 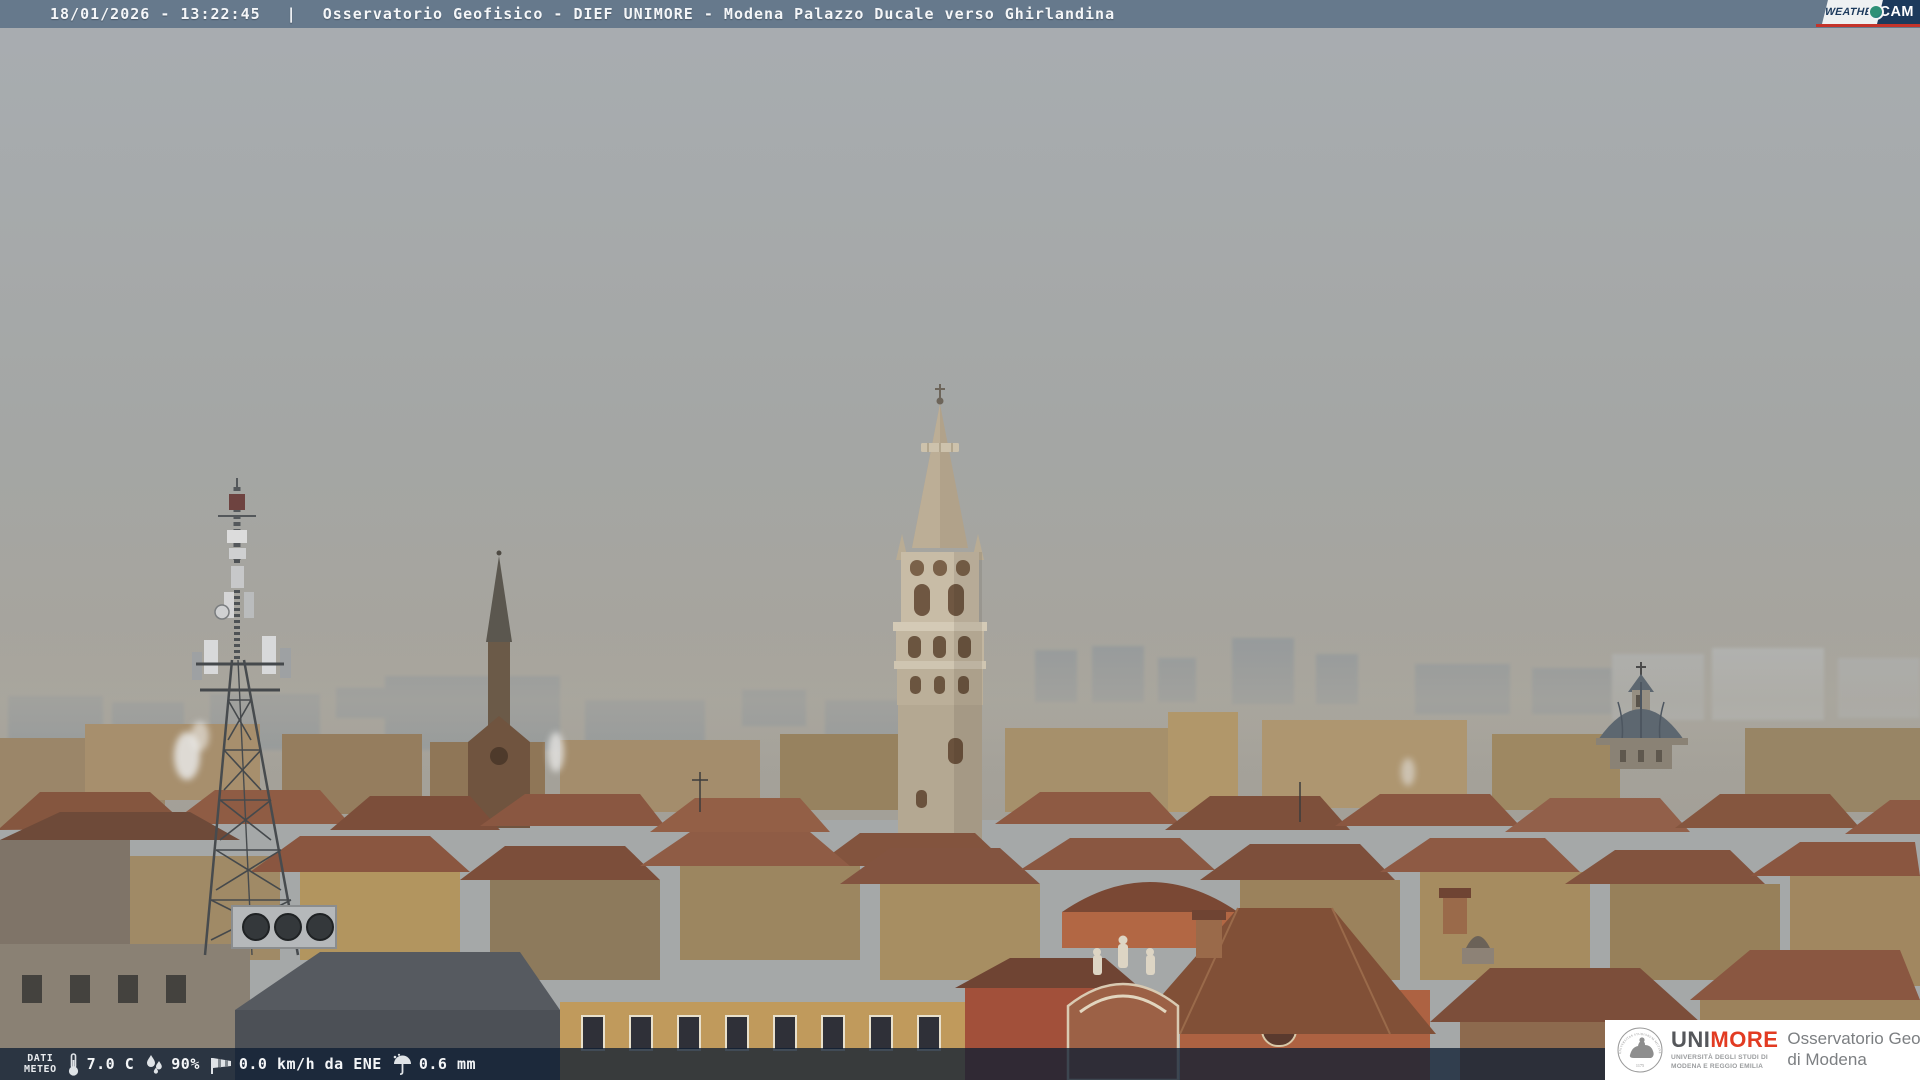 I want to click on datetime-text: 18/01/2026 - 13:22:45, so click(x=155, y=14).